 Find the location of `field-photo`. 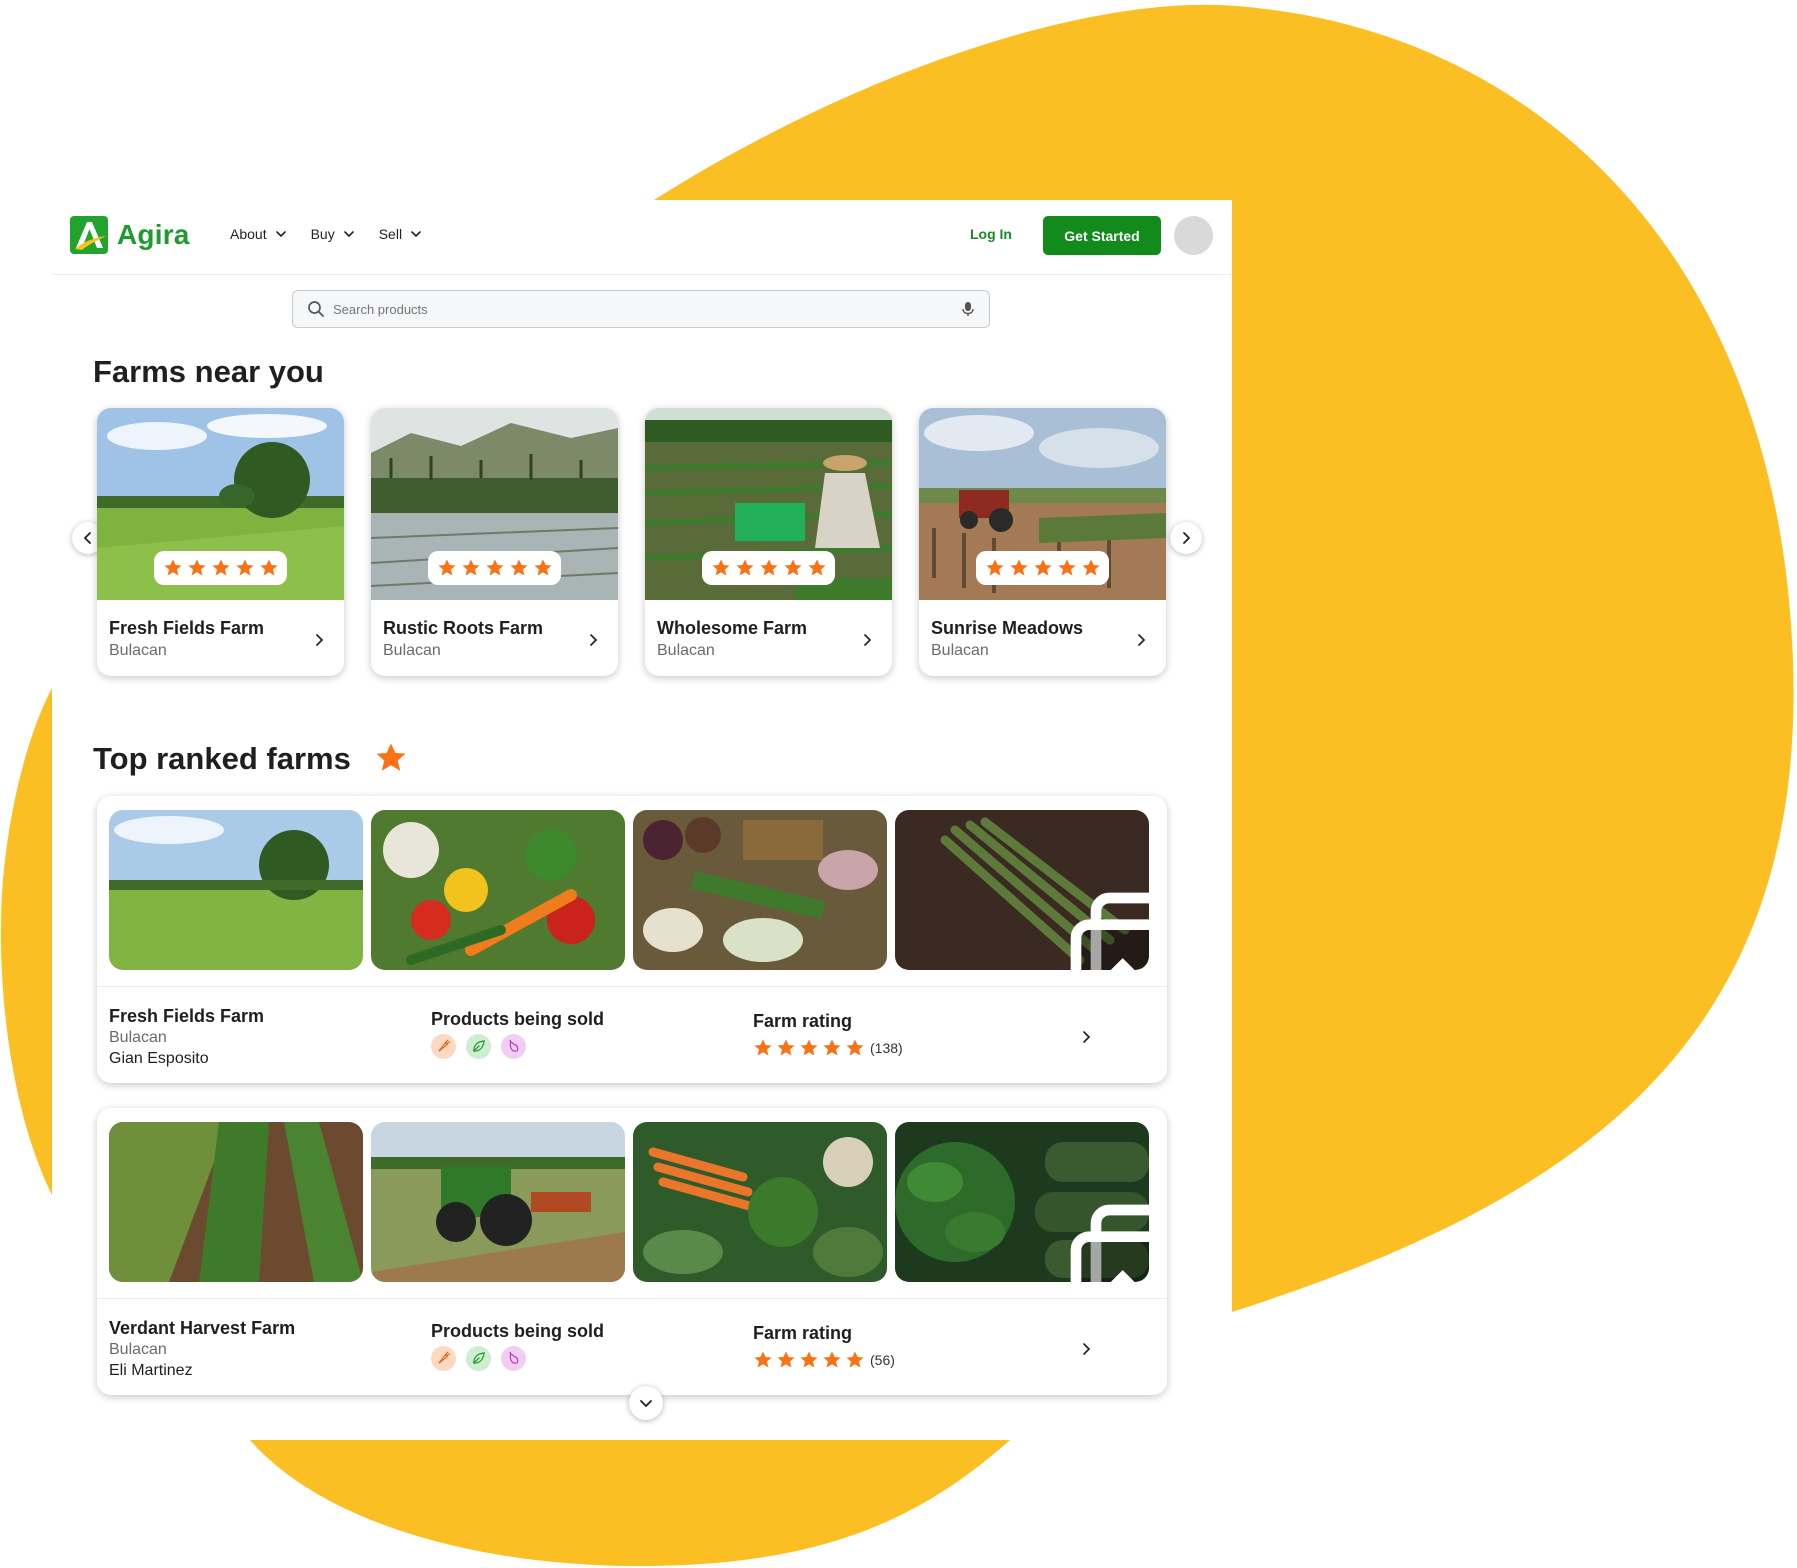

field-photo is located at coordinates (236, 890).